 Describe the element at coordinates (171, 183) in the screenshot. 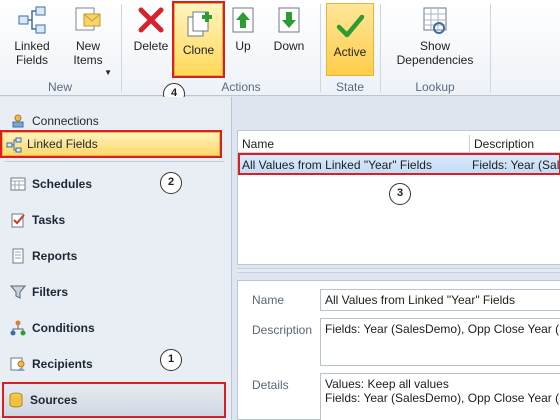

I see `callout-2: 2` at that location.